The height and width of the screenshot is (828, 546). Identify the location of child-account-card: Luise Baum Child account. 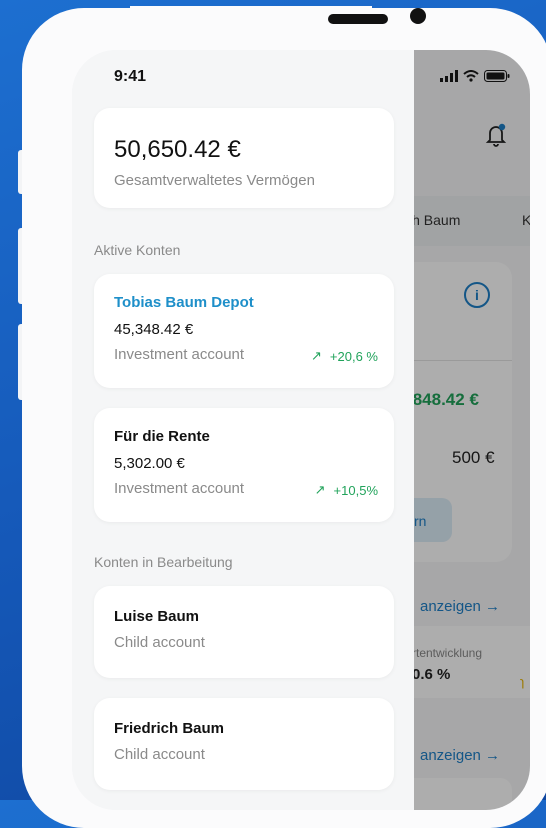
(244, 632).